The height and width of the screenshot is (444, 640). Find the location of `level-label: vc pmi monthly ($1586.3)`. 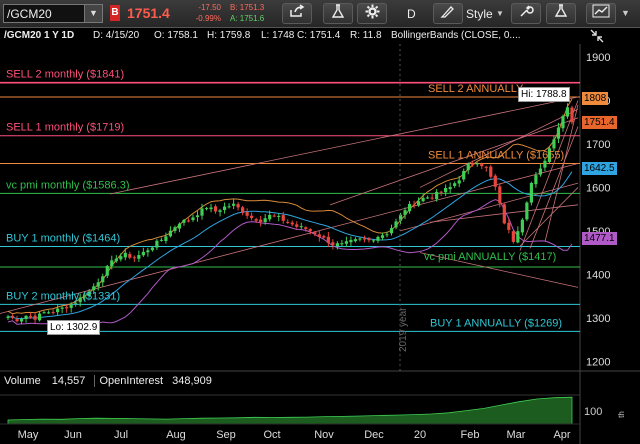

level-label: vc pmi monthly ($1586.3) is located at coordinates (68, 185).